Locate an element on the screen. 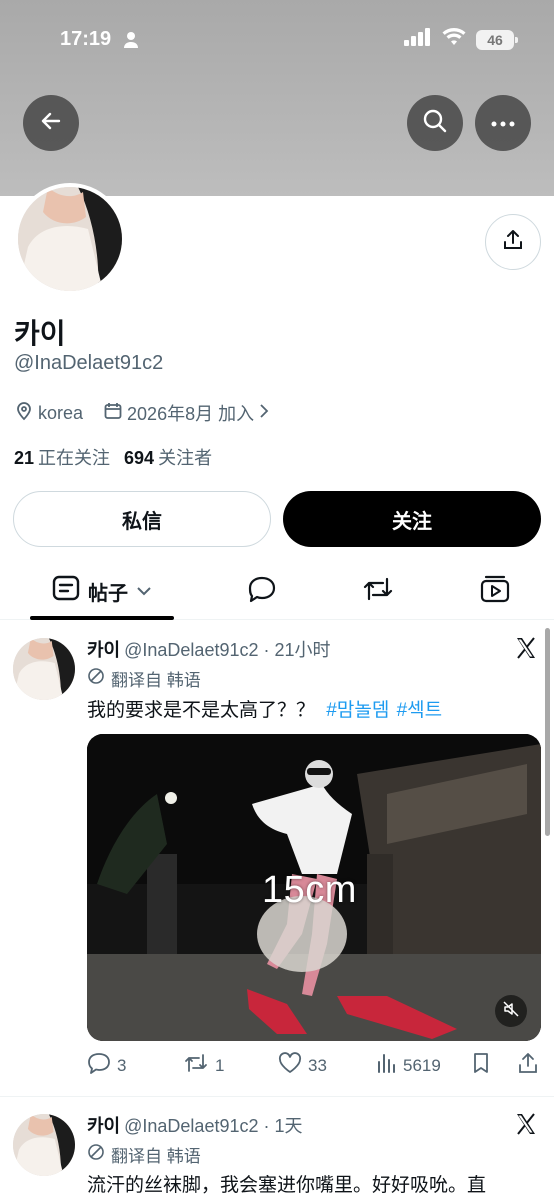 The height and width of the screenshot is (1200, 554). tweet-header: 카이 @InaDelaet91c2 · 1天 is located at coordinates (195, 1125).